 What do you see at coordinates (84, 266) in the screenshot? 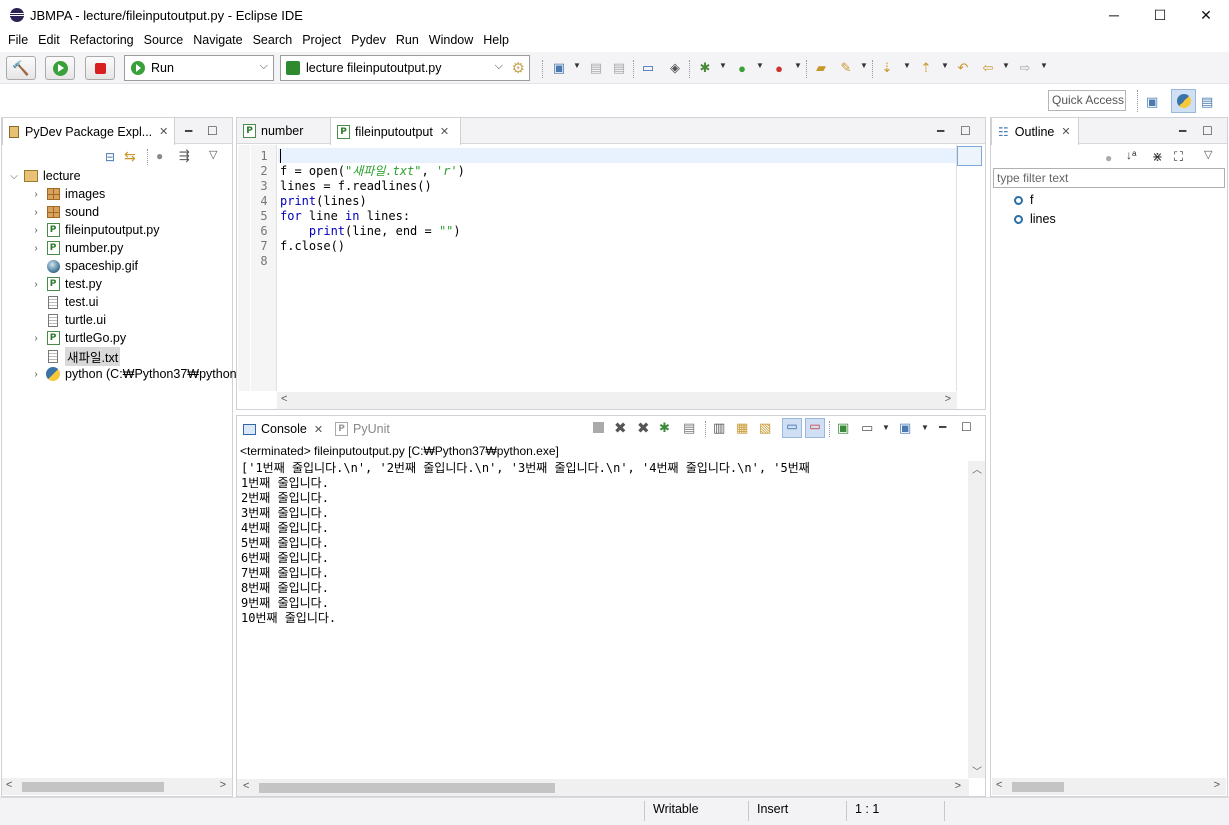
I see `tree-item: spaceship.gif` at bounding box center [84, 266].